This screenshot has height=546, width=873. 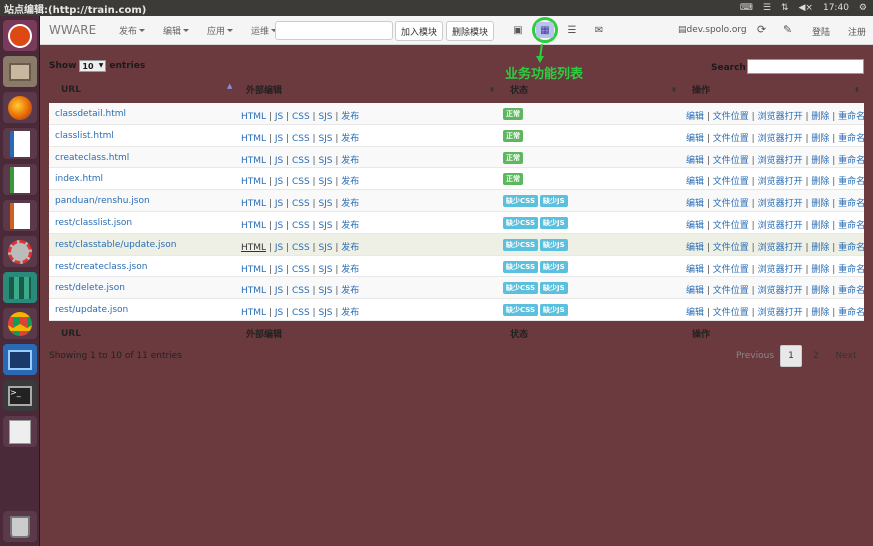 What do you see at coordinates (20, 526) in the screenshot?
I see `trash-icon` at bounding box center [20, 526].